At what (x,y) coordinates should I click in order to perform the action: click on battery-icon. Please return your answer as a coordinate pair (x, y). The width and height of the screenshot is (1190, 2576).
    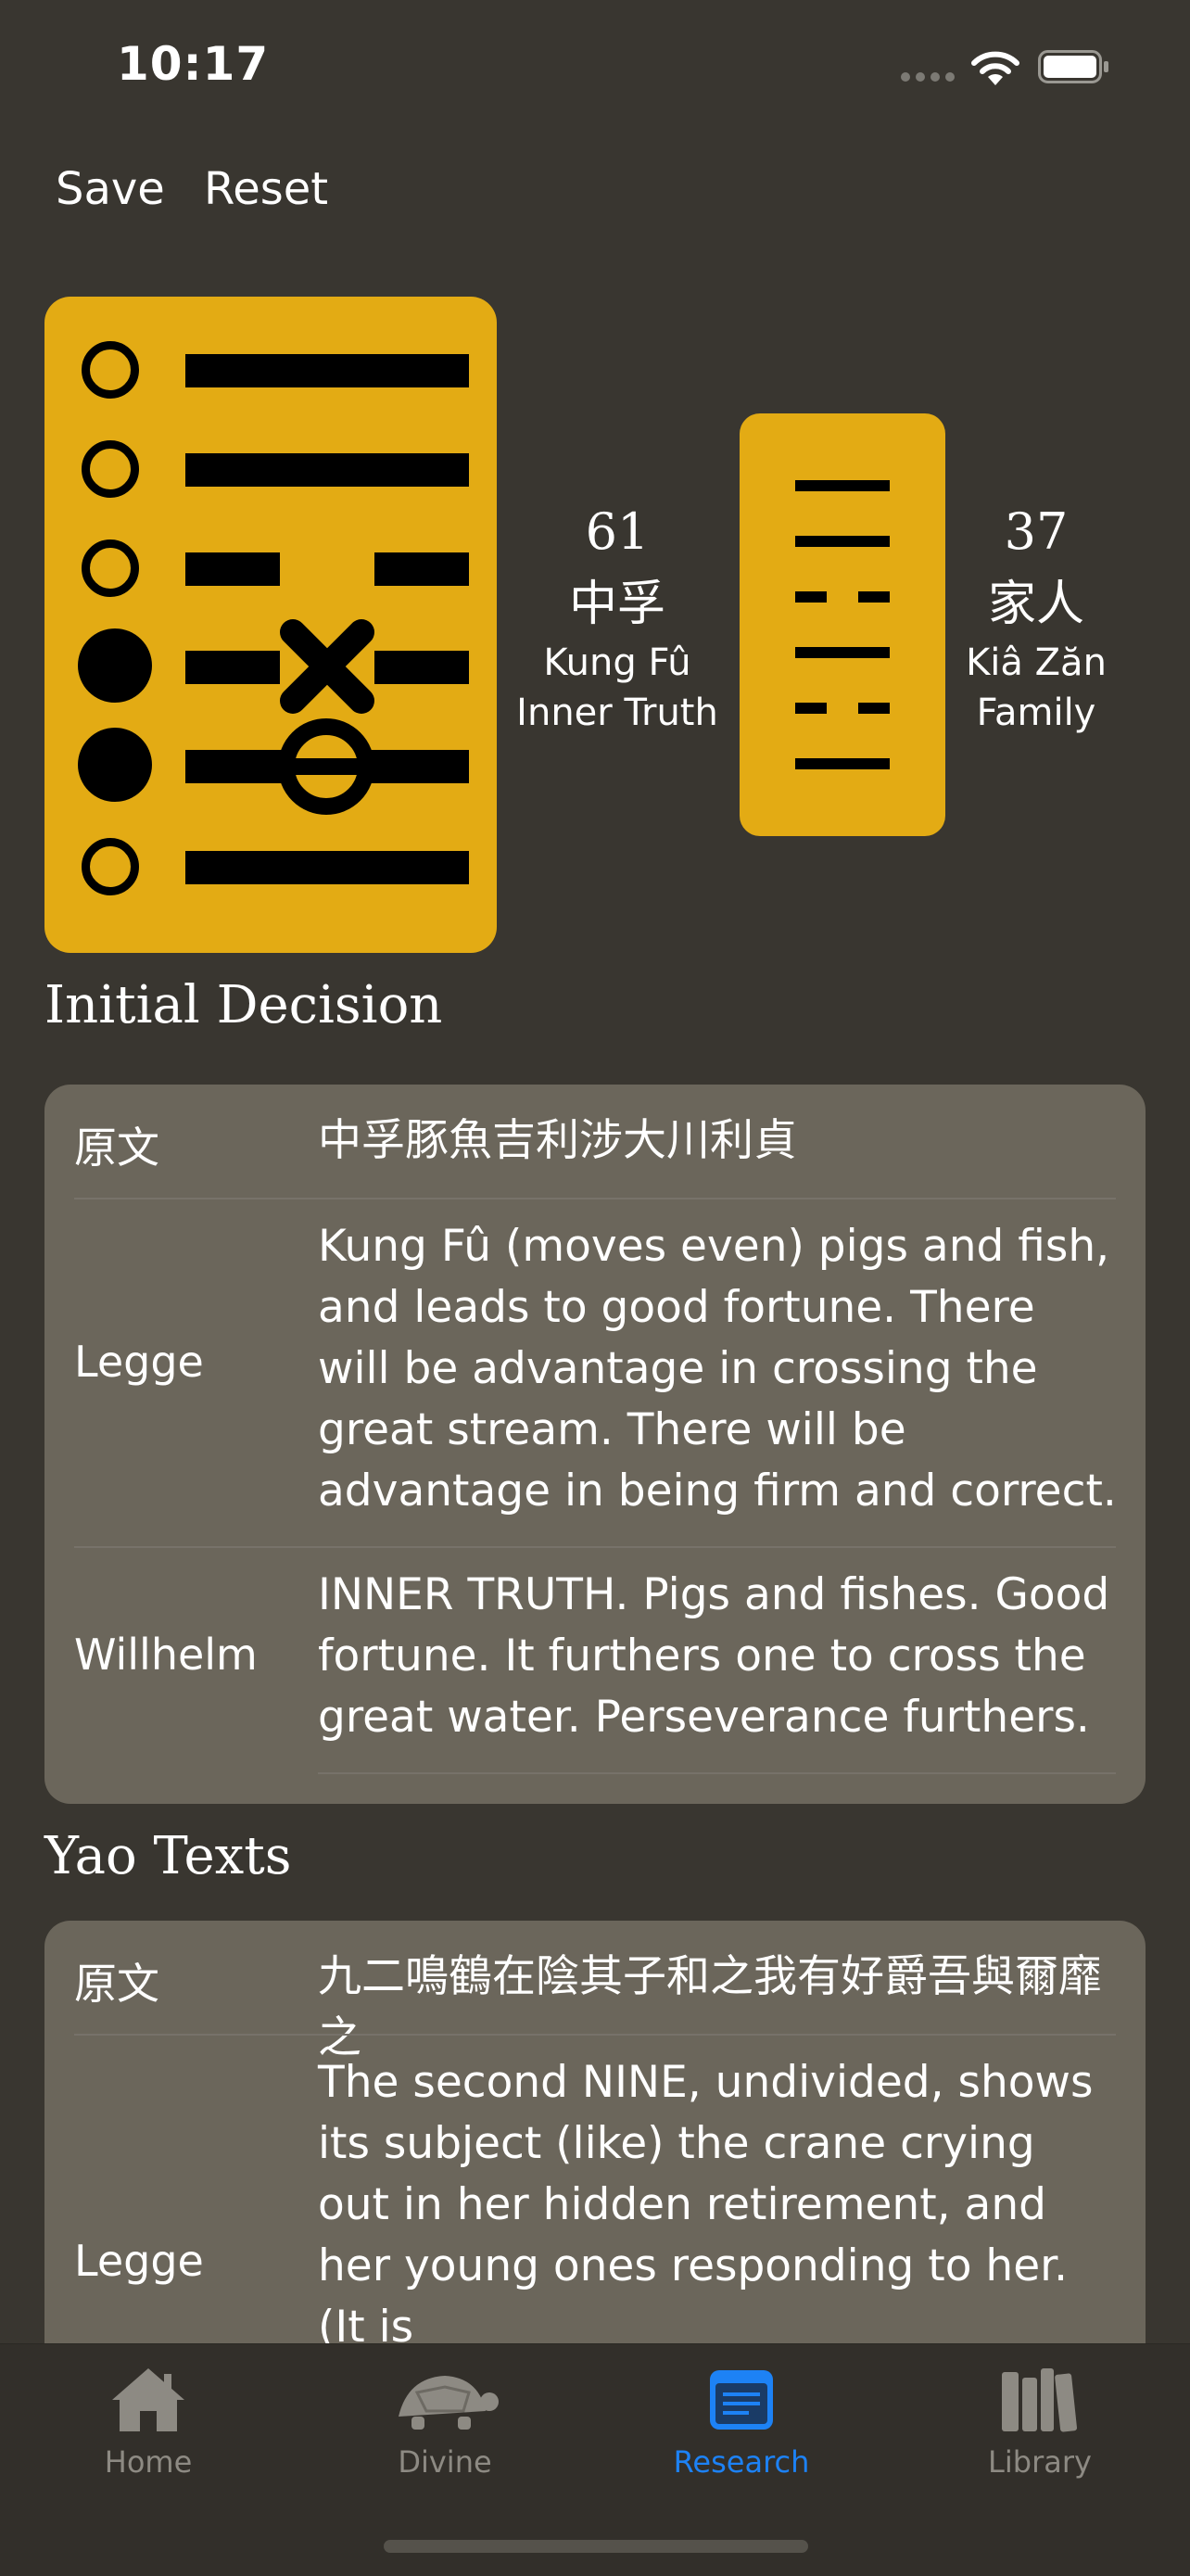
    Looking at the image, I should click on (1073, 66).